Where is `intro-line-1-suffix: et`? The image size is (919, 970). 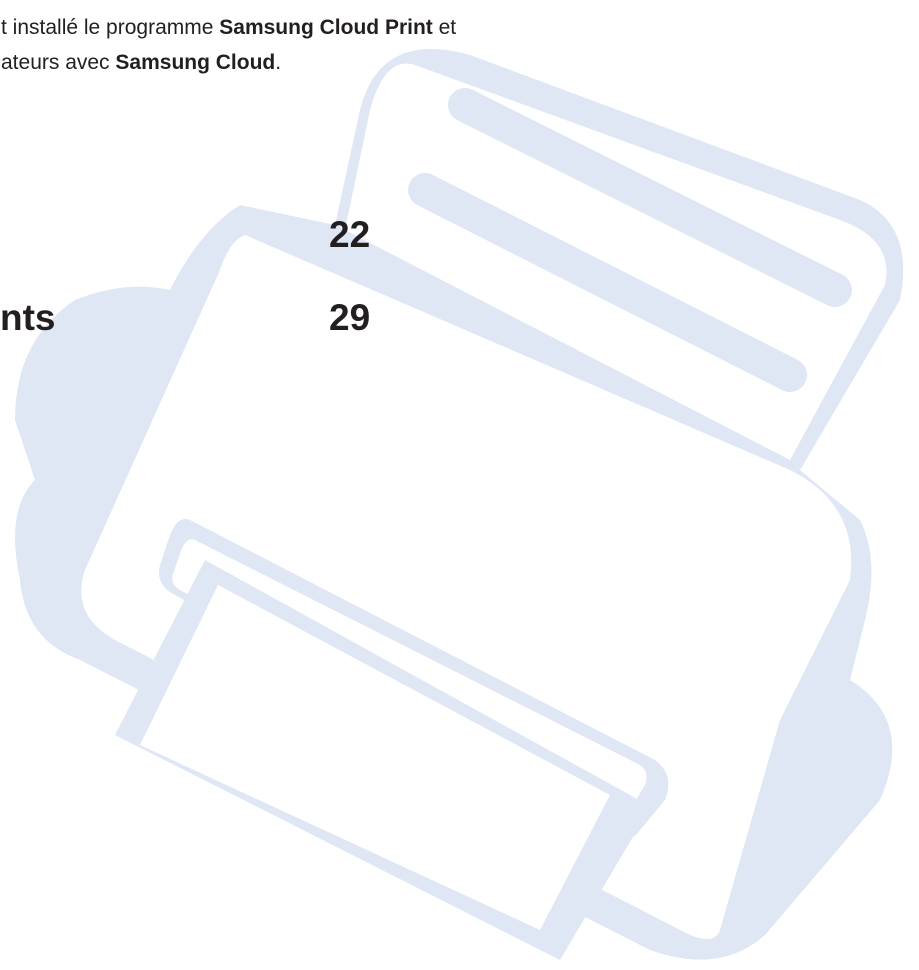 intro-line-1-suffix: et is located at coordinates (444, 27).